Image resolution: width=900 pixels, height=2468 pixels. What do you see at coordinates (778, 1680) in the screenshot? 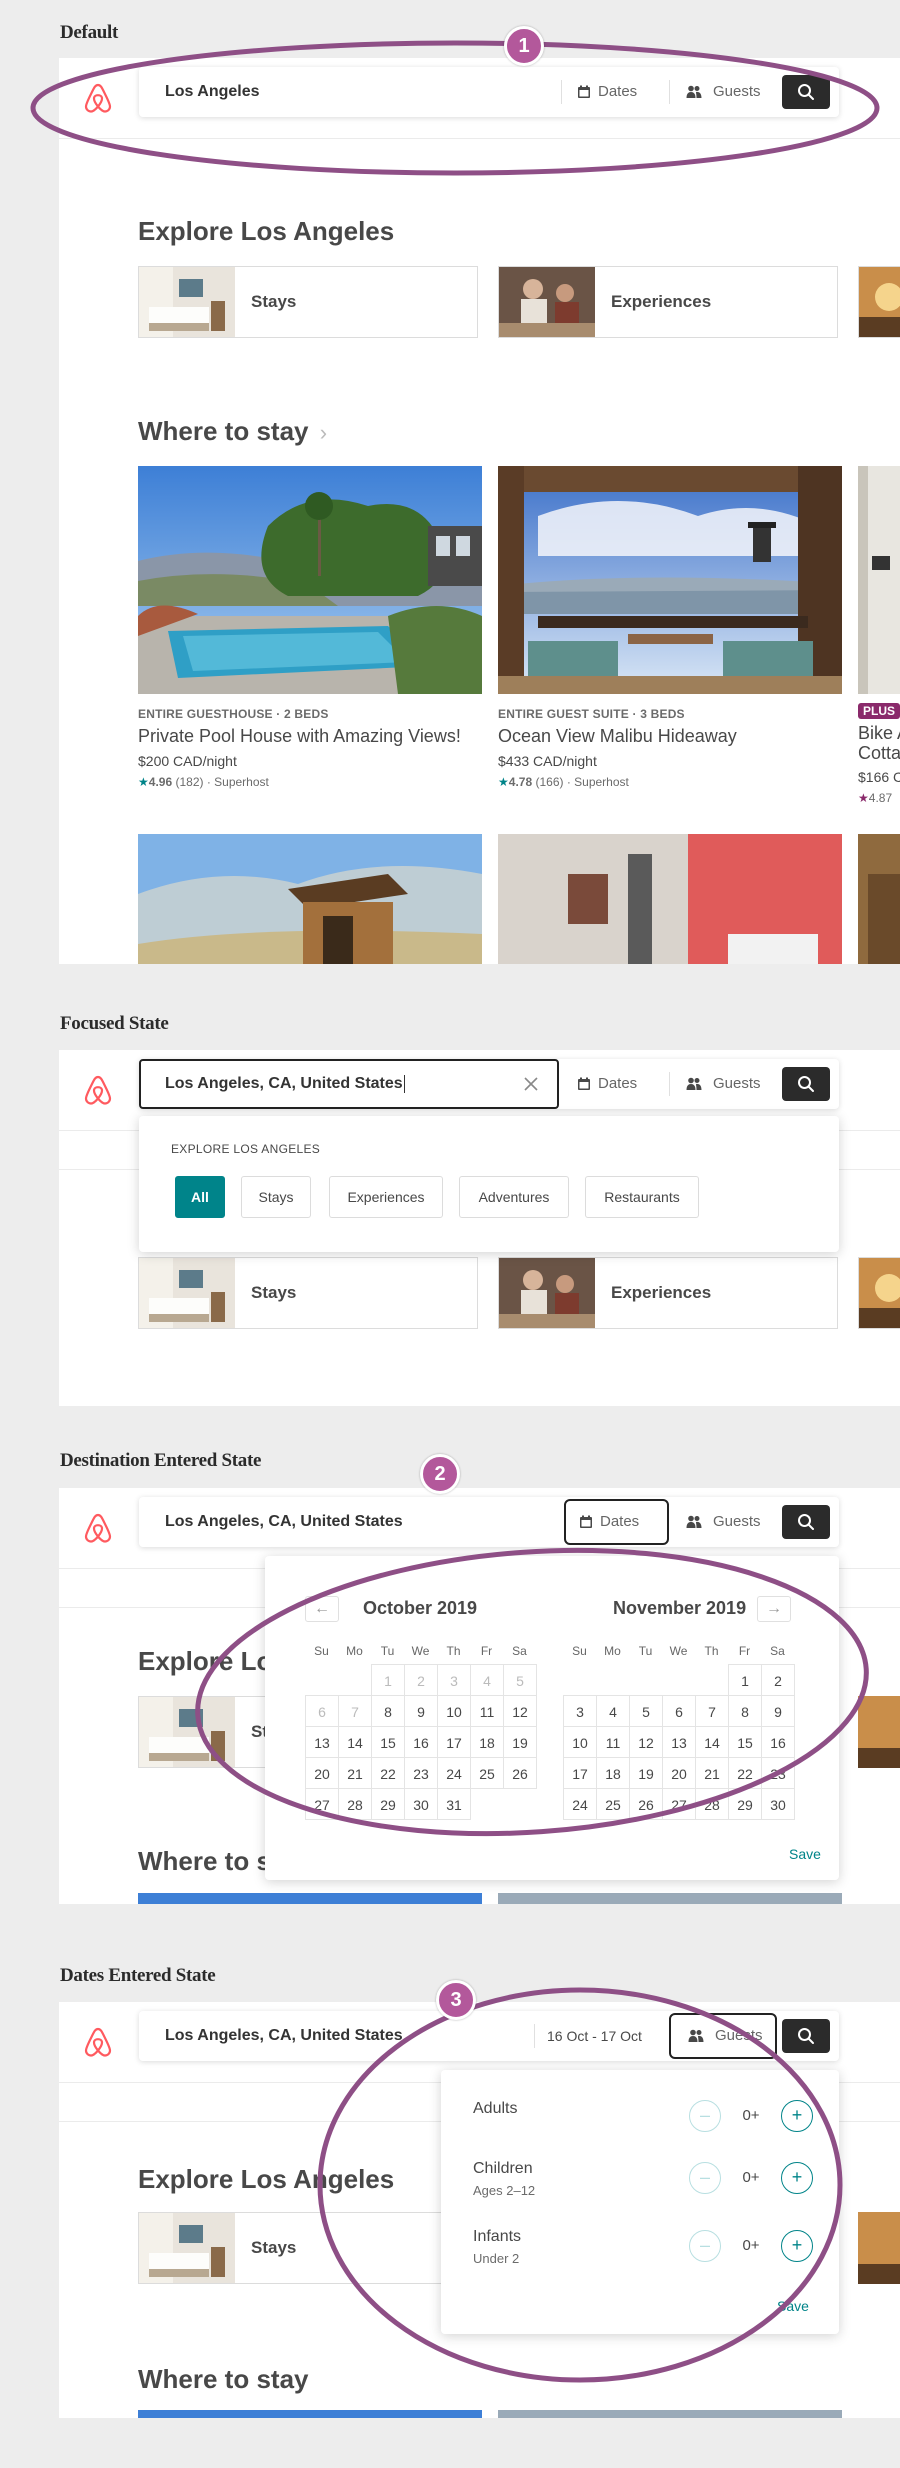
I see `calendar-day: 2` at bounding box center [778, 1680].